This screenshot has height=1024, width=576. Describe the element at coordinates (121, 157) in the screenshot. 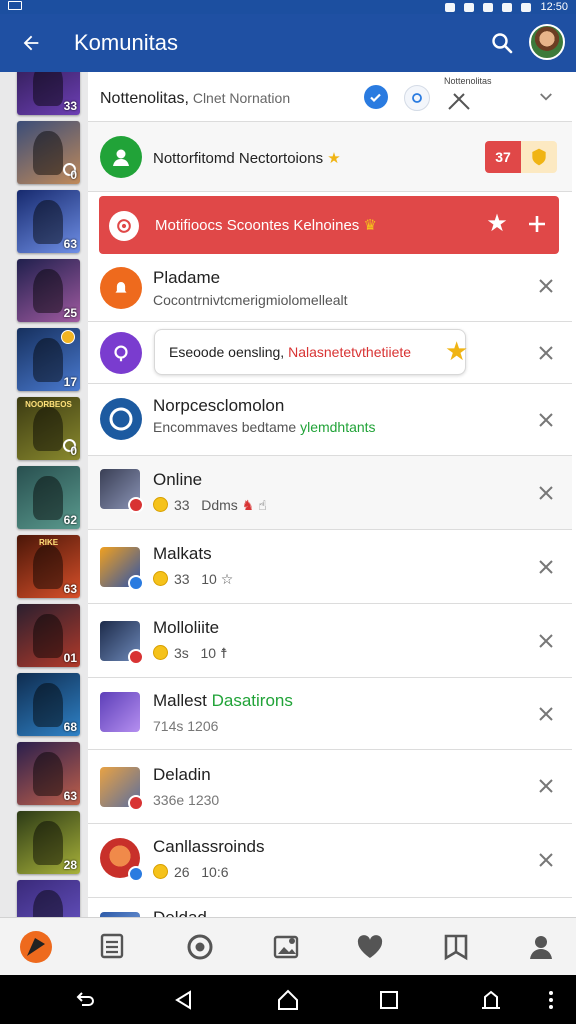

I see `user-icon` at that location.